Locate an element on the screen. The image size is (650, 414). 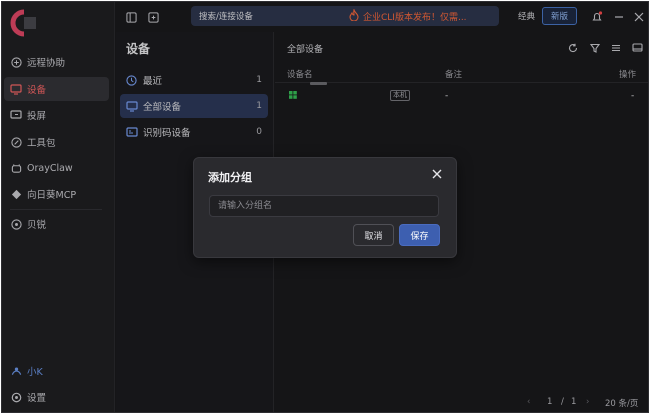
close-icon is located at coordinates (437, 174).